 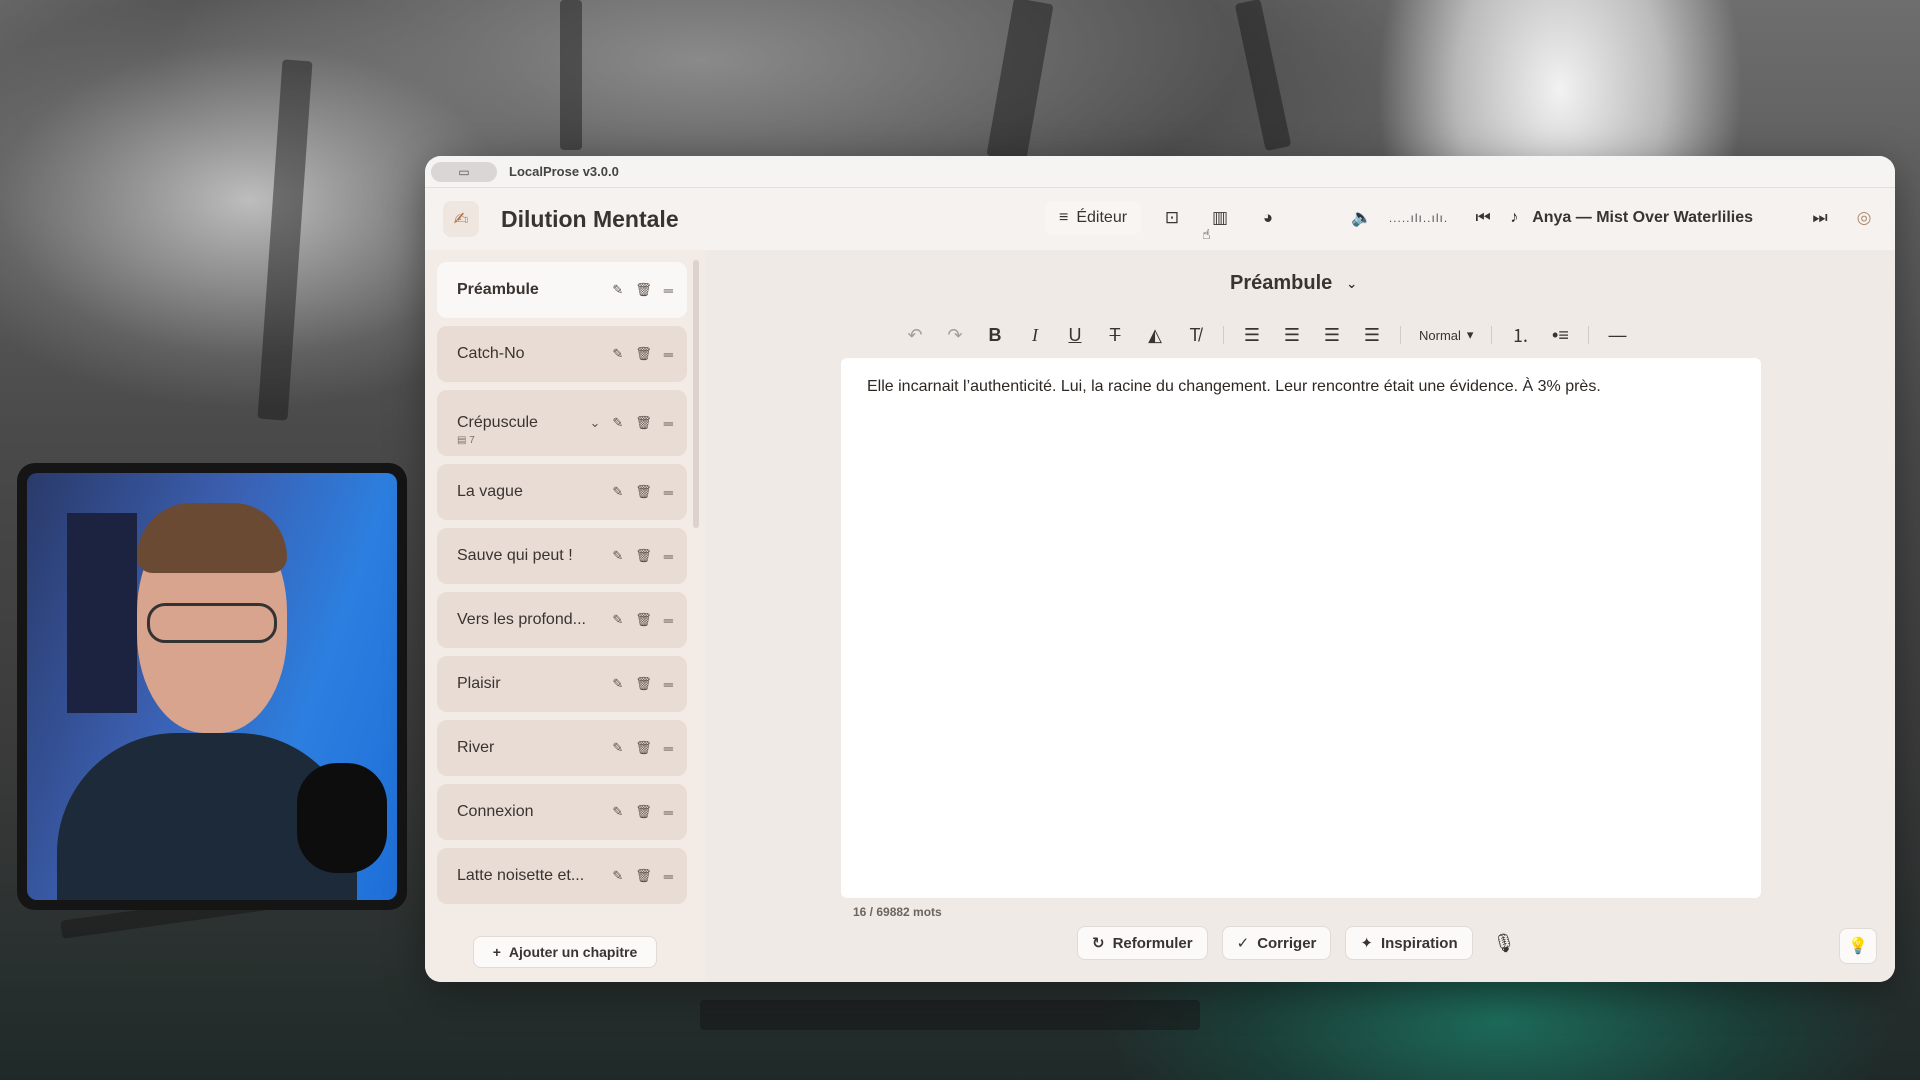 I want to click on add-chapter-label: Ajouter un chapitre, so click(x=573, y=952).